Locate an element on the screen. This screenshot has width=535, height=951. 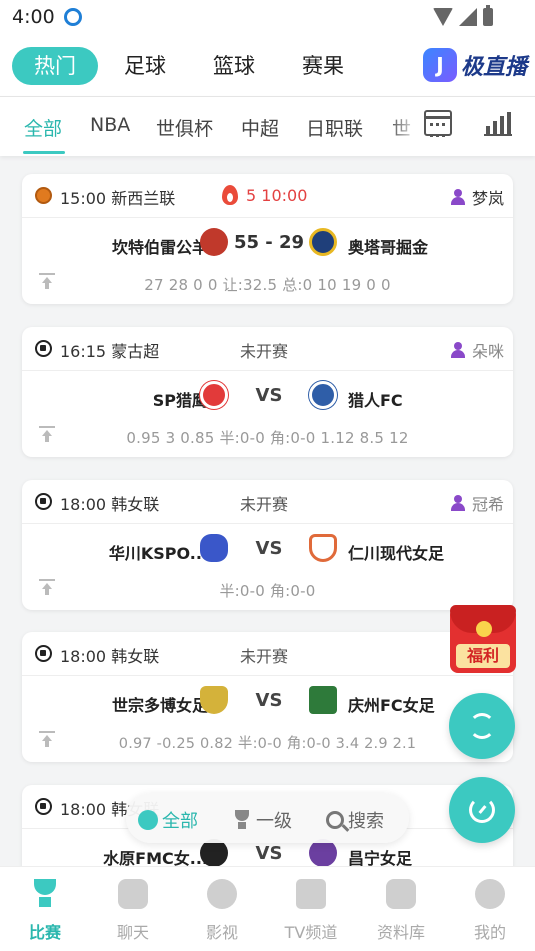
match-time-league: 16:15 蒙古超 is located at coordinates (110, 351).